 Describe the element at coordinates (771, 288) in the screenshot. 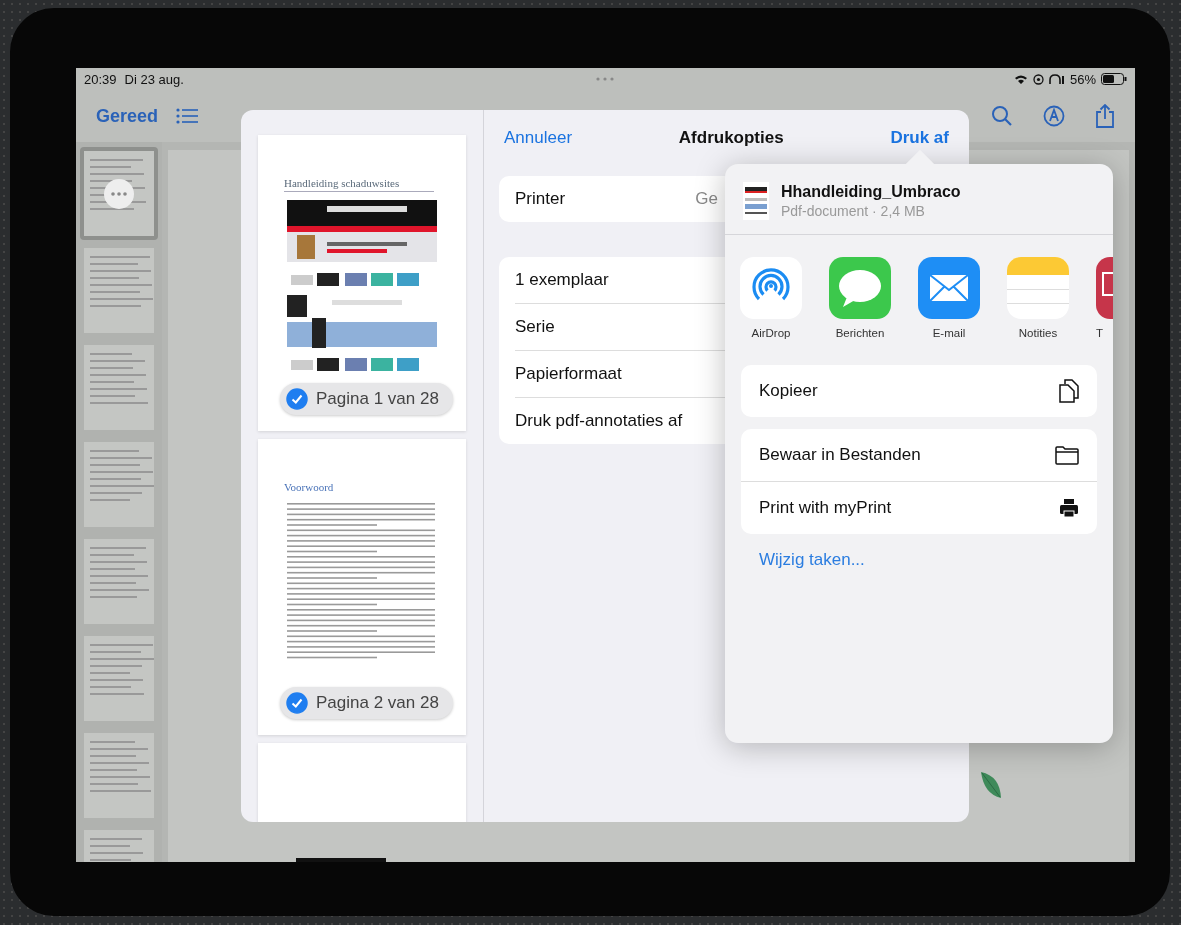

I see `airdrop-icon` at that location.